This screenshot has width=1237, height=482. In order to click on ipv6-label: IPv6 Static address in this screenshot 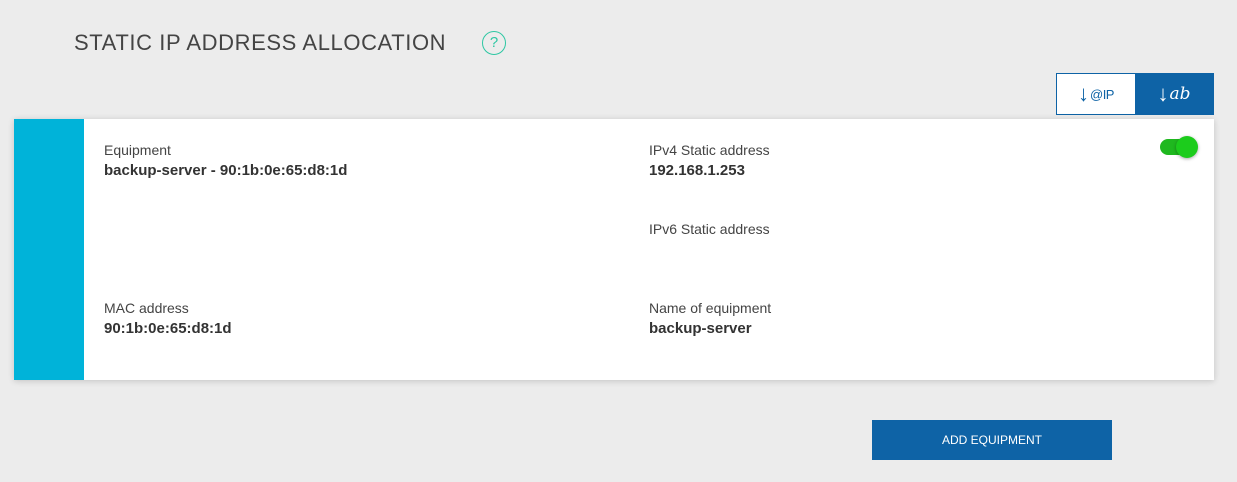, I will do `click(709, 229)`.